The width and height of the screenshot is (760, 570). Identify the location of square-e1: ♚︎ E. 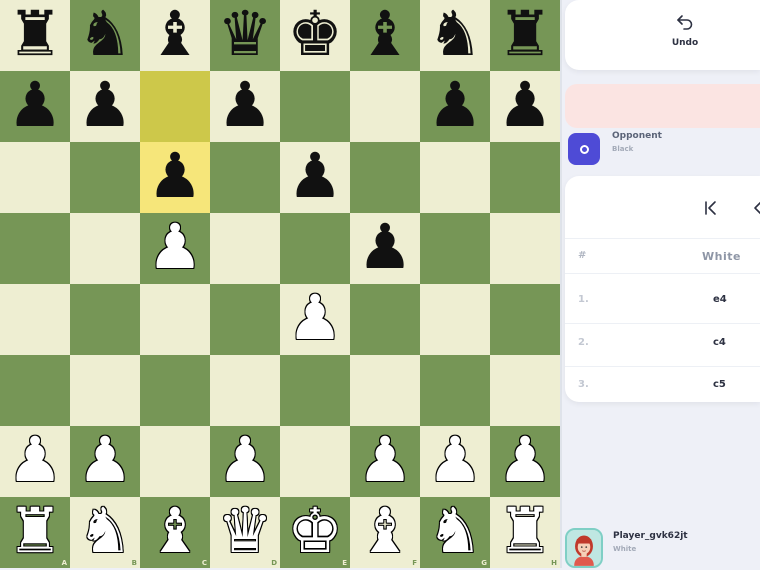
(315, 532).